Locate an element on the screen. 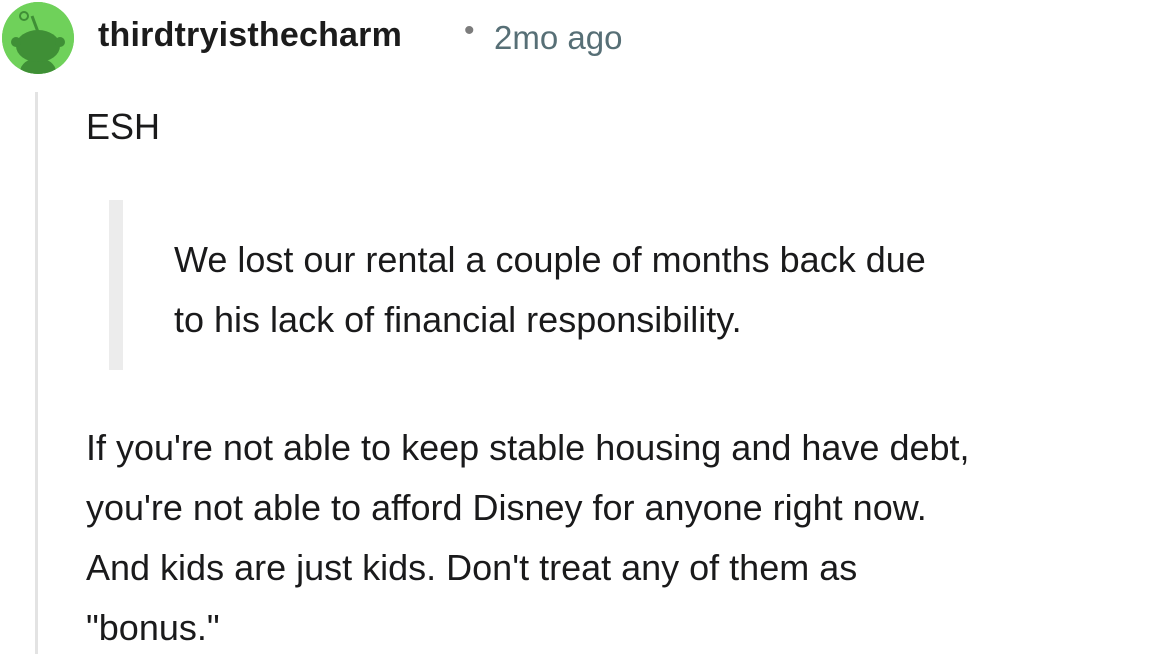 Image resolution: width=1163 pixels, height=658 pixels. comment-verdict: ESH is located at coordinates (123, 126).